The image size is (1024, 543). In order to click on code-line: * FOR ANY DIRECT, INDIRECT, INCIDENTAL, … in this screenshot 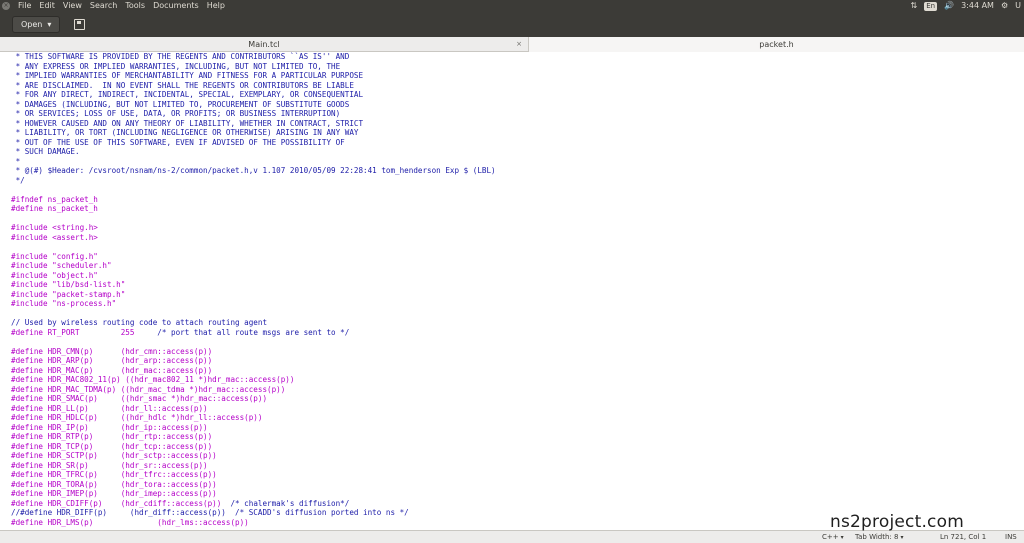, I will do `click(512, 95)`.